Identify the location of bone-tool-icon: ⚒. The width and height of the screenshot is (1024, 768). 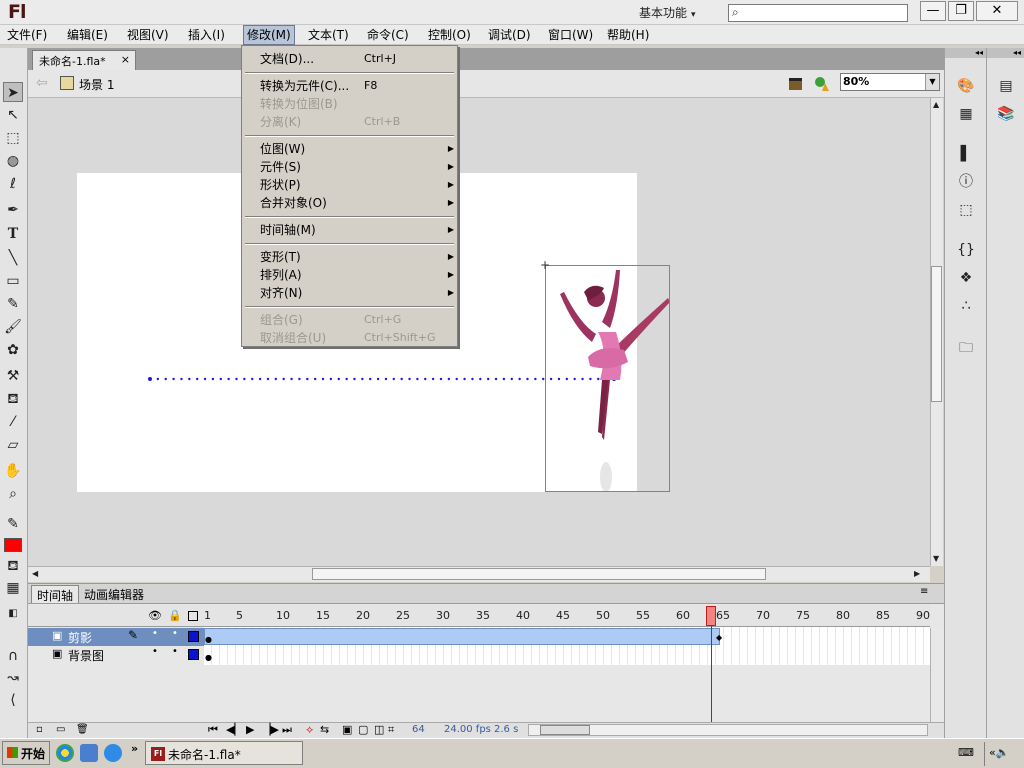
(13, 376).